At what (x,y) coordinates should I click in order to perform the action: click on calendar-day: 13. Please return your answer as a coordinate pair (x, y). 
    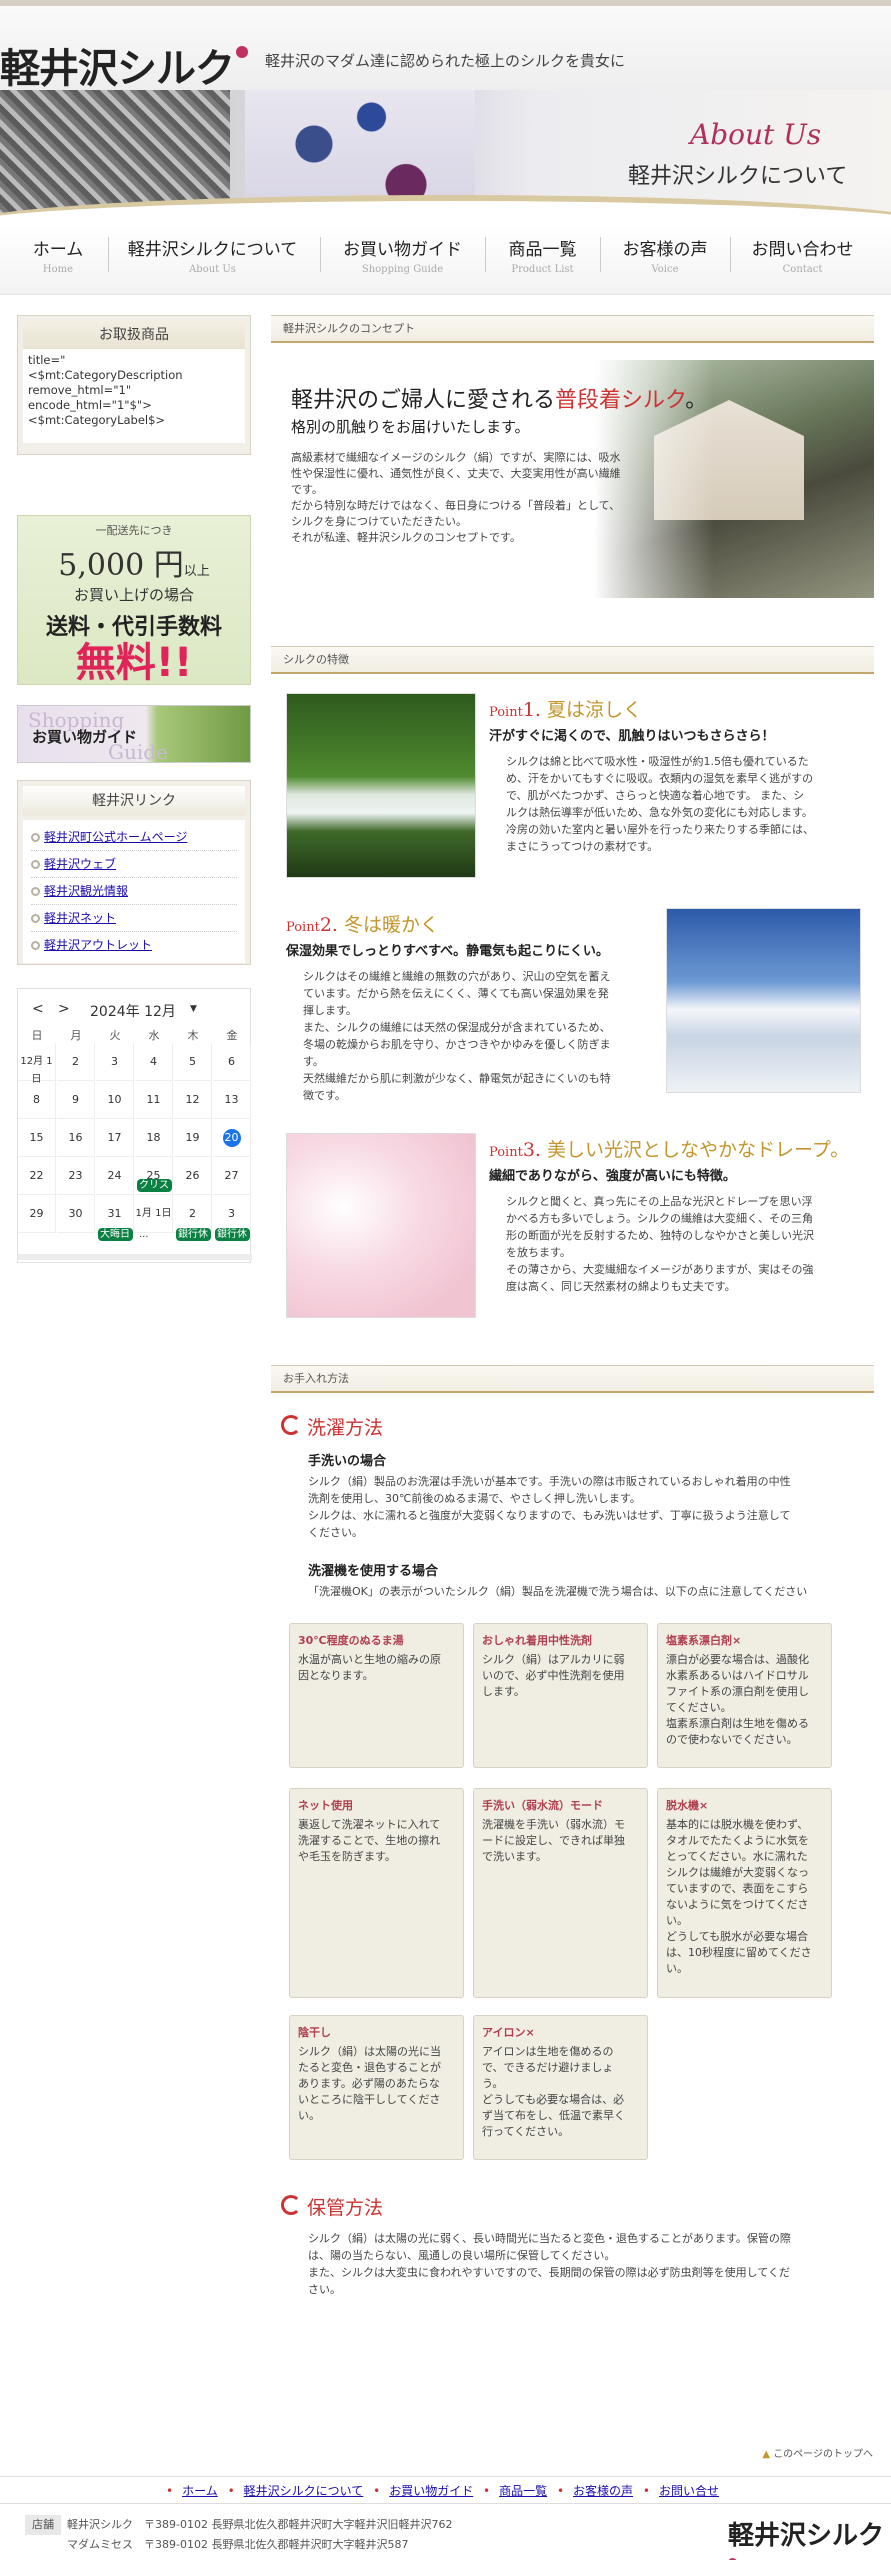
    Looking at the image, I should click on (232, 1100).